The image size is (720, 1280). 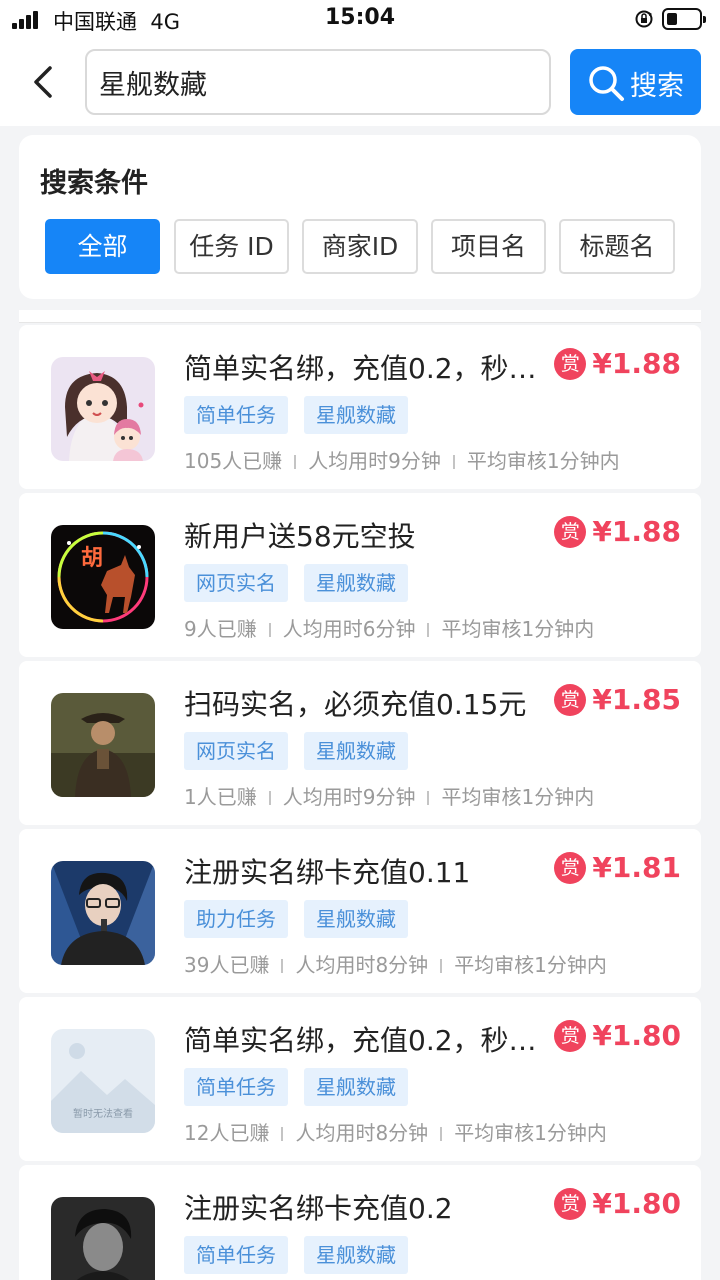 What do you see at coordinates (684, 19) in the screenshot?
I see `battery-icon` at bounding box center [684, 19].